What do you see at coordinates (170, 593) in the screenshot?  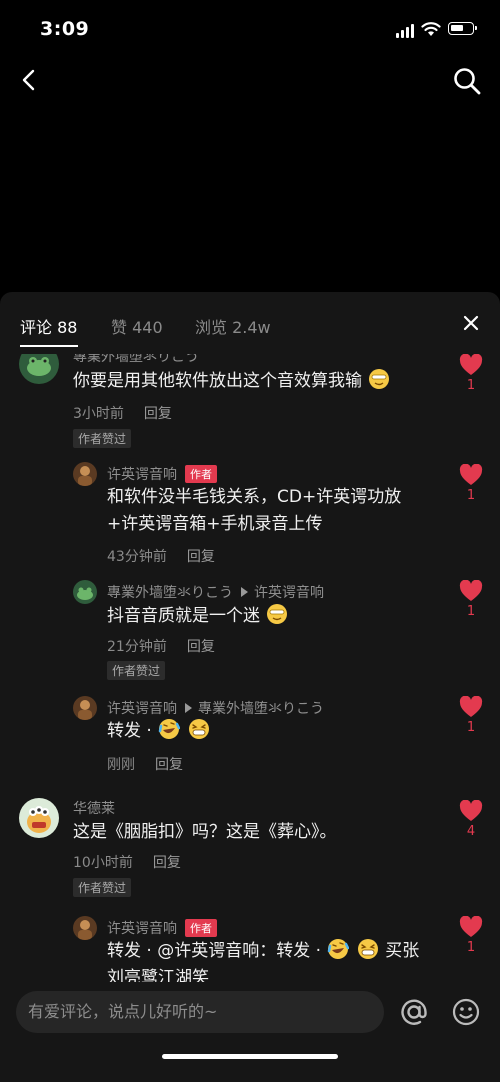 I see `username-text: 專業外墙堕氺りこう` at bounding box center [170, 593].